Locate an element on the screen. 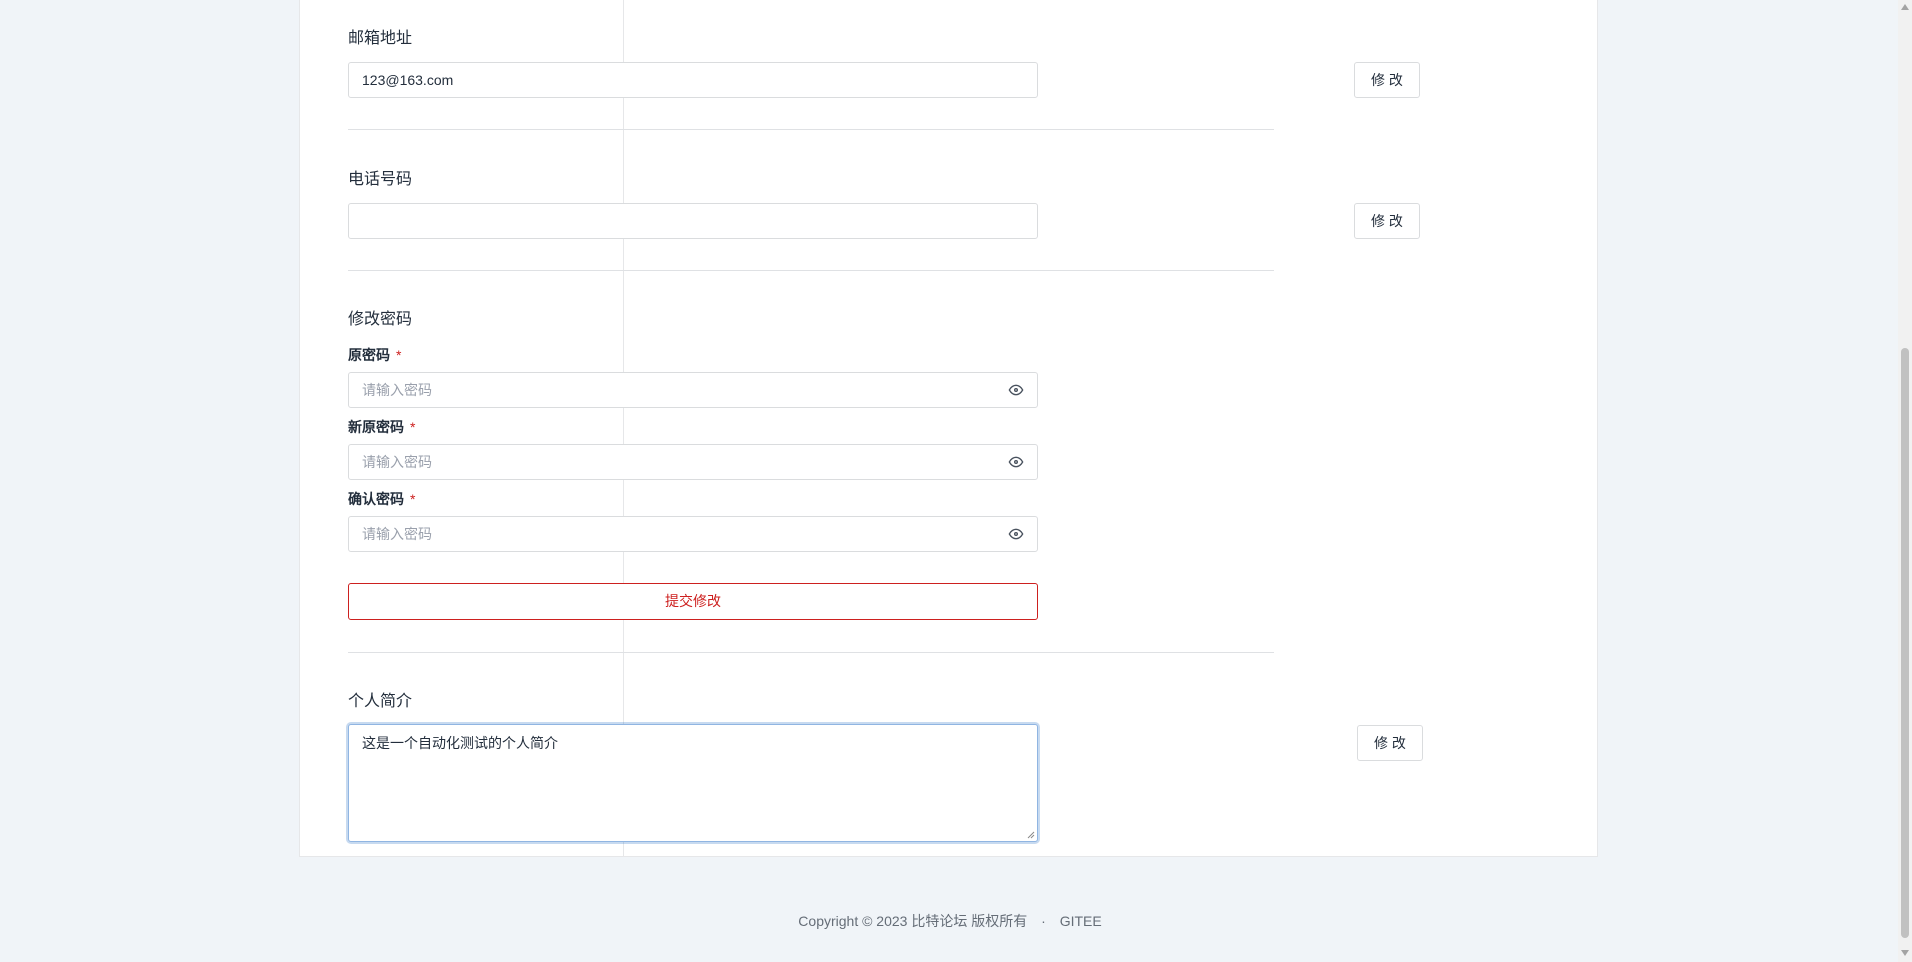 The image size is (1912, 962). scroll-down-arrow-icon is located at coordinates (1905, 953).